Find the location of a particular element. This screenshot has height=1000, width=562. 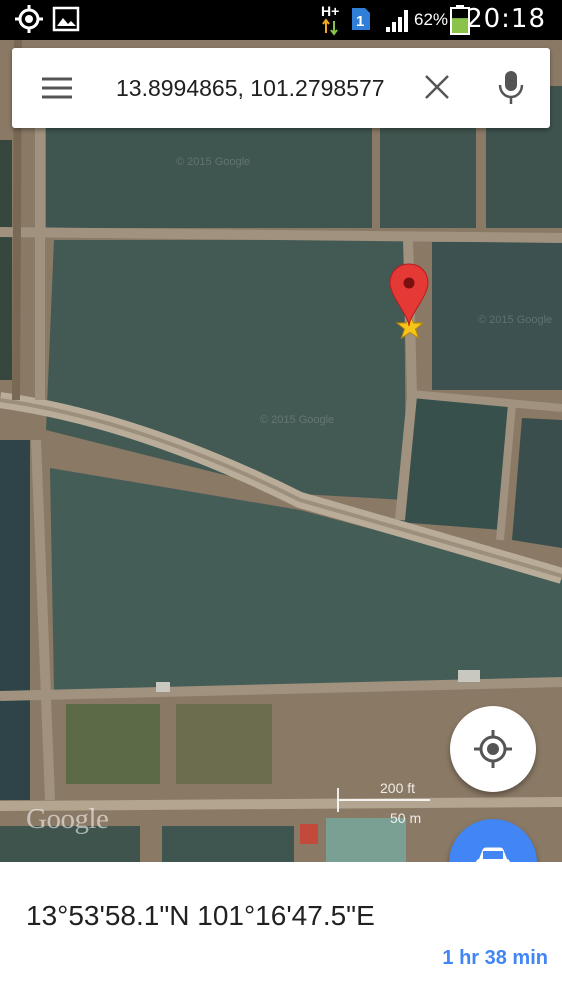

close-icon is located at coordinates (437, 87).